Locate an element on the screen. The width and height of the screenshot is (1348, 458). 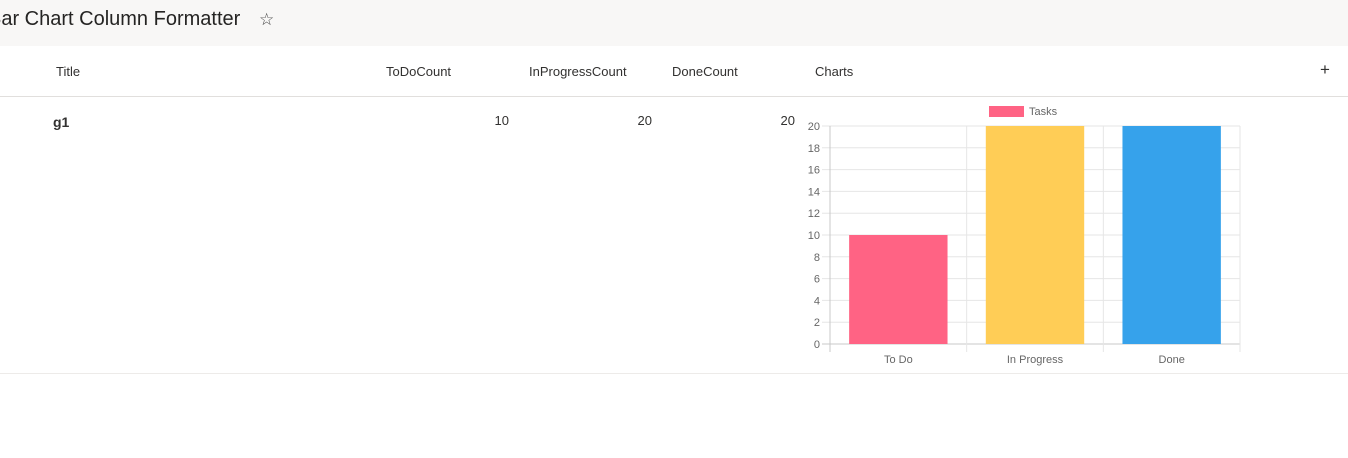
bar-done is located at coordinates (1171, 235).